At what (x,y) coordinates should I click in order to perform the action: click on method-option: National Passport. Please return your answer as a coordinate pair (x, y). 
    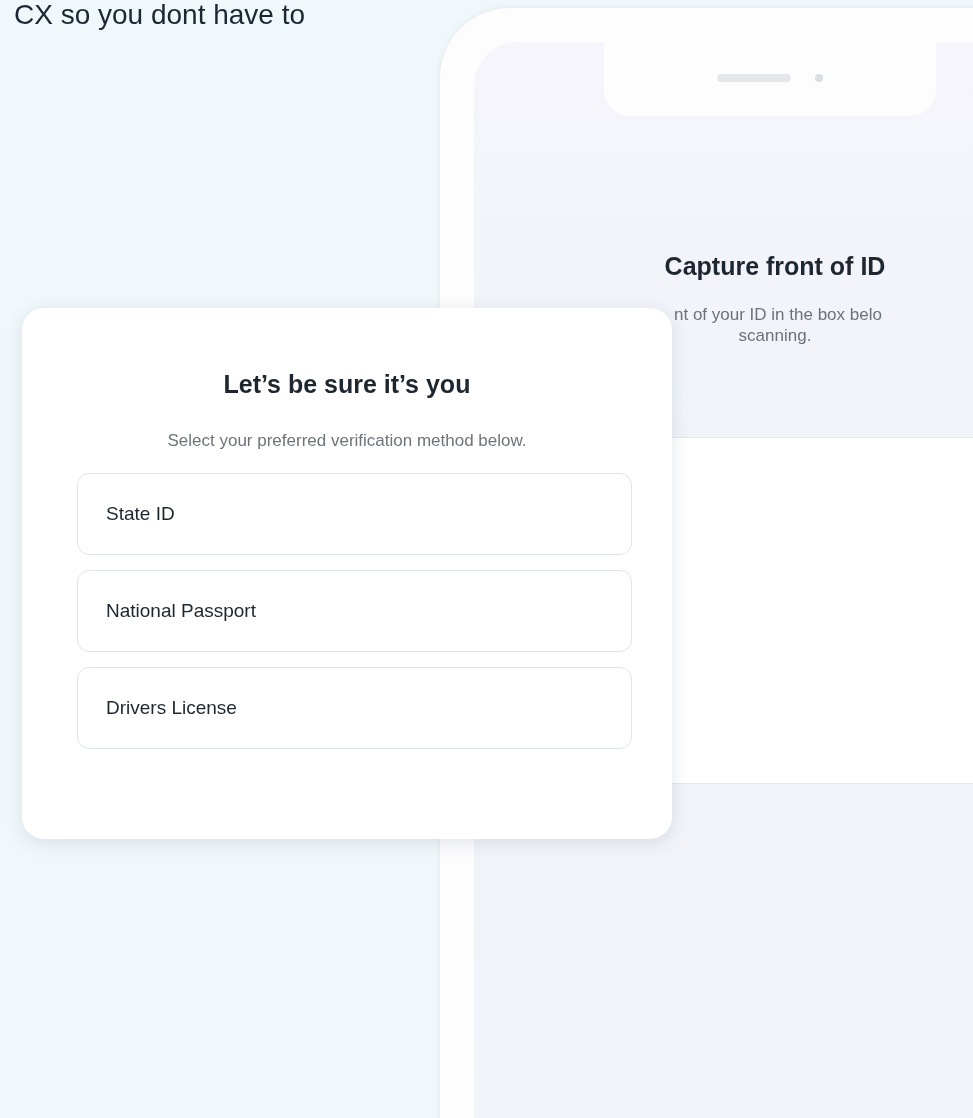
    Looking at the image, I should click on (354, 611).